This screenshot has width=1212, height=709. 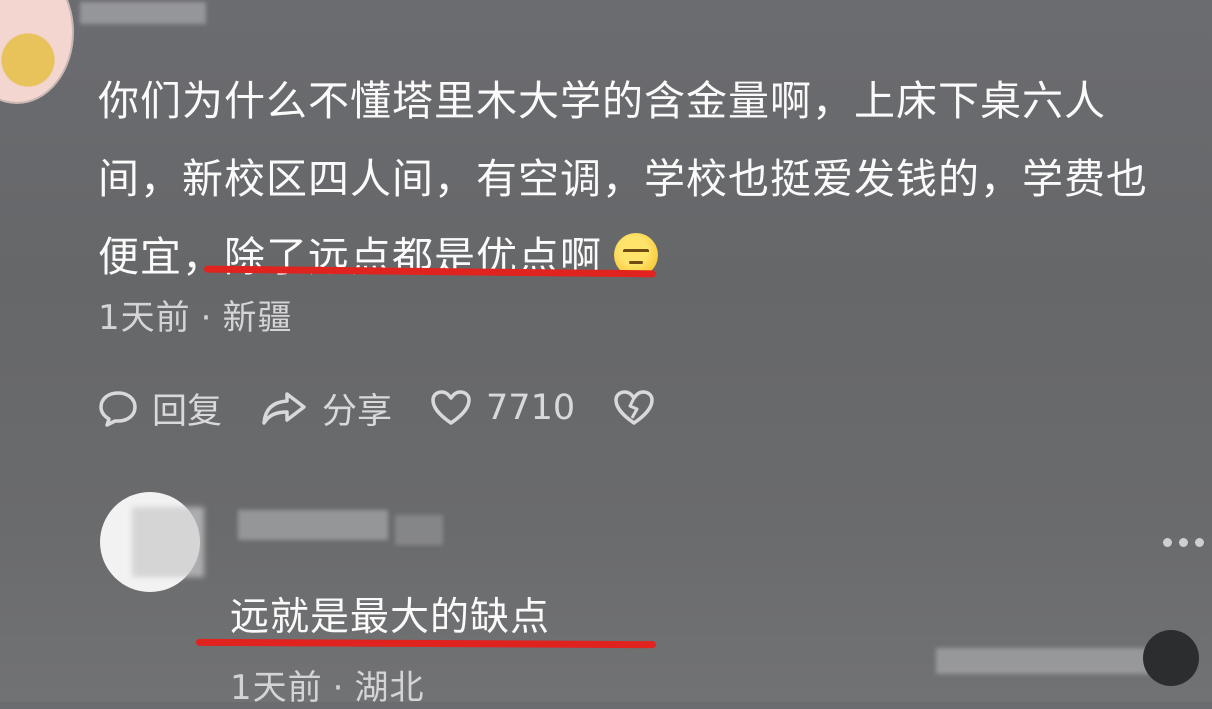 I want to click on reply-location: 湖北, so click(x=389, y=688).